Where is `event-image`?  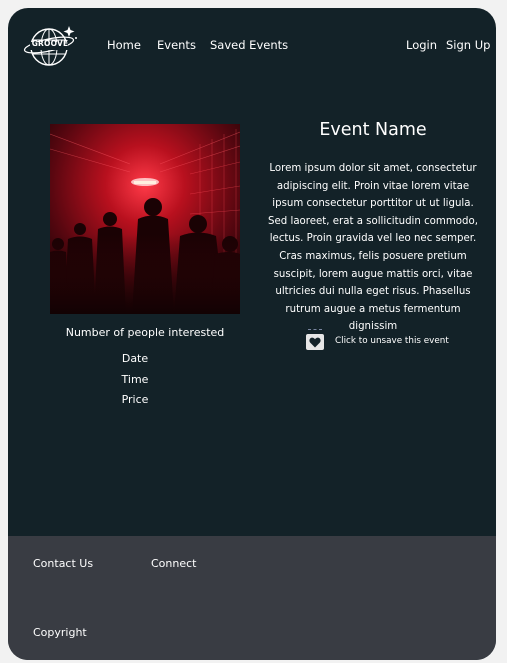
event-image is located at coordinates (145, 219).